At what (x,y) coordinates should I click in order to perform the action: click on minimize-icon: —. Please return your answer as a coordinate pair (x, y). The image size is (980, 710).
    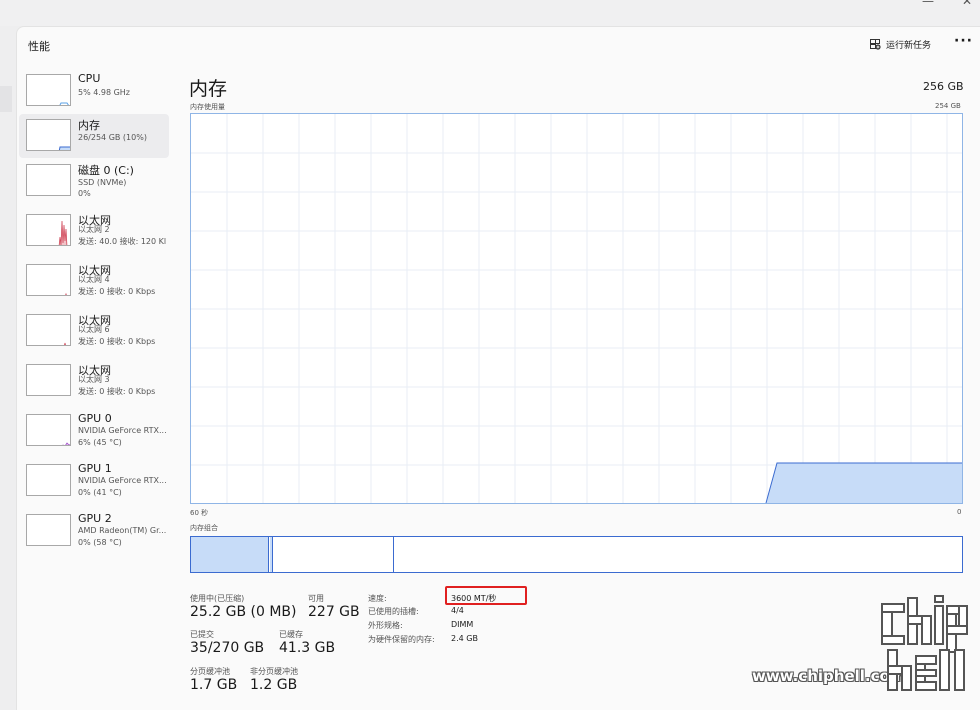
    Looking at the image, I should click on (928, 4).